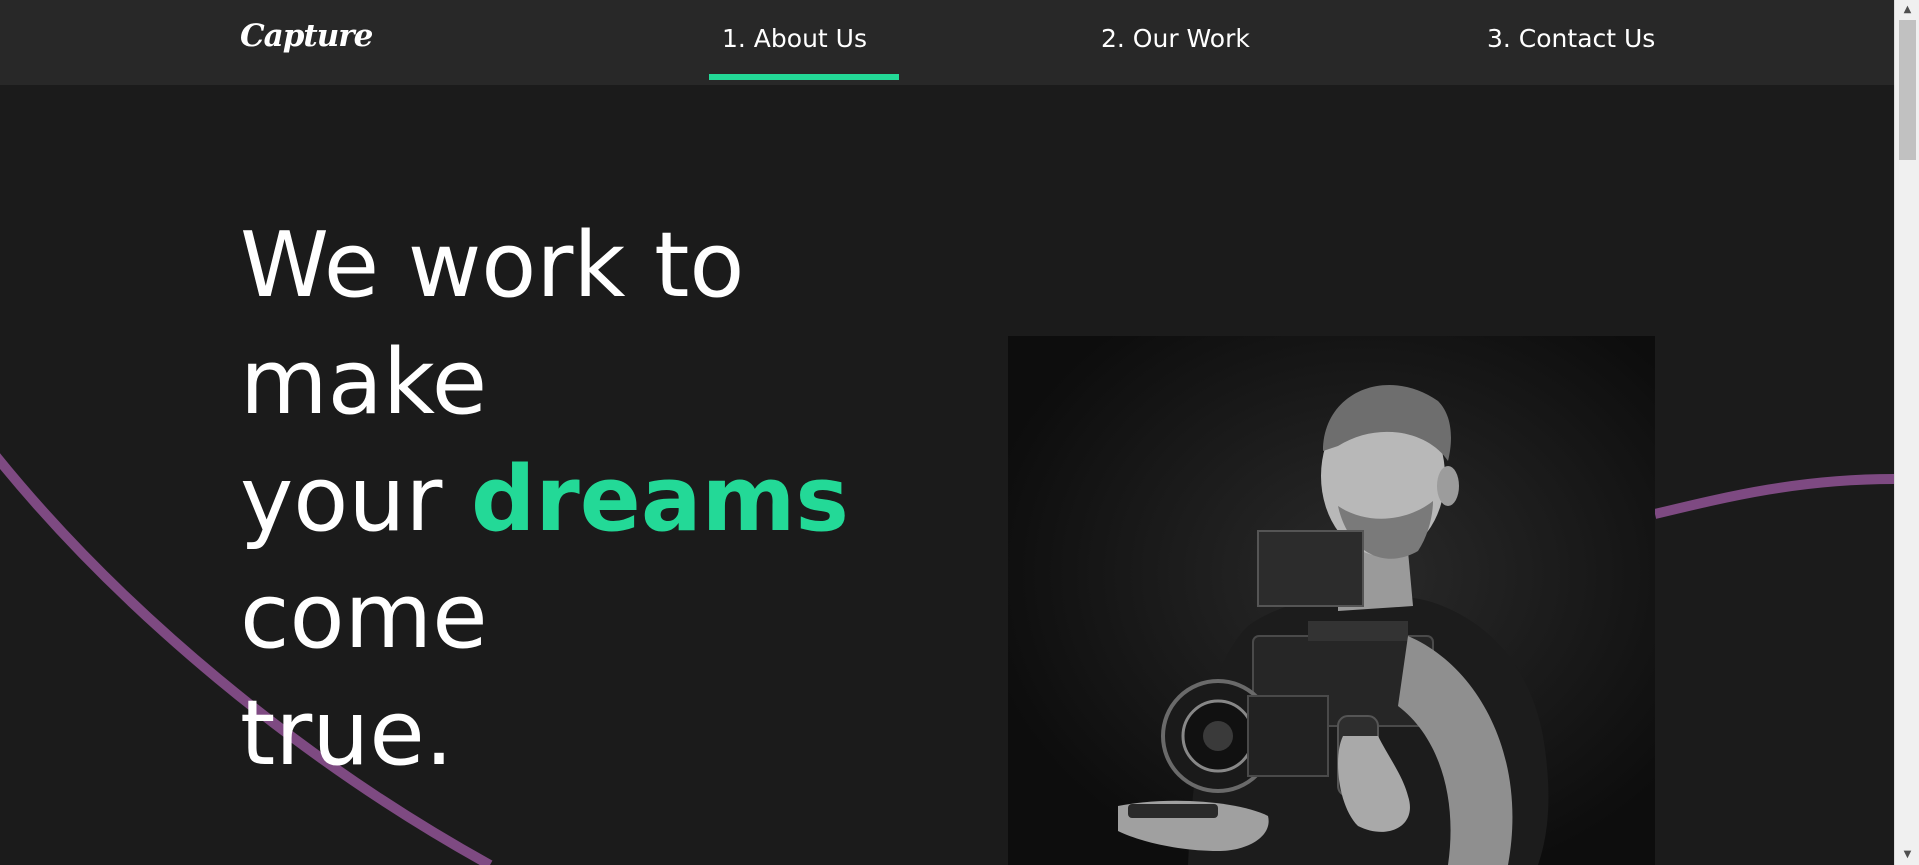 The width and height of the screenshot is (1919, 865). I want to click on nav-link-about-us: 1. About Us, so click(794, 38).